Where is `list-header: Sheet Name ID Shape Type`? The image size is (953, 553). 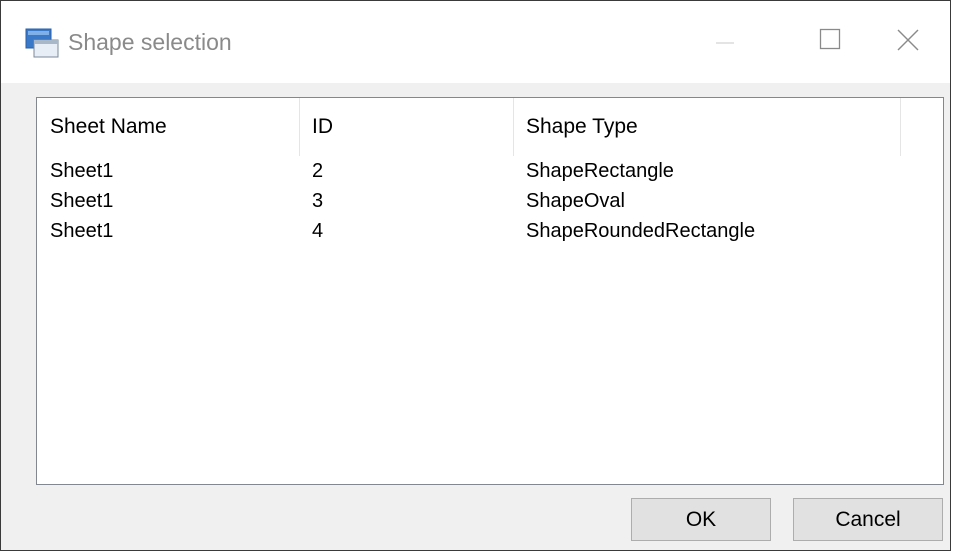 list-header: Sheet Name ID Shape Type is located at coordinates (490, 127).